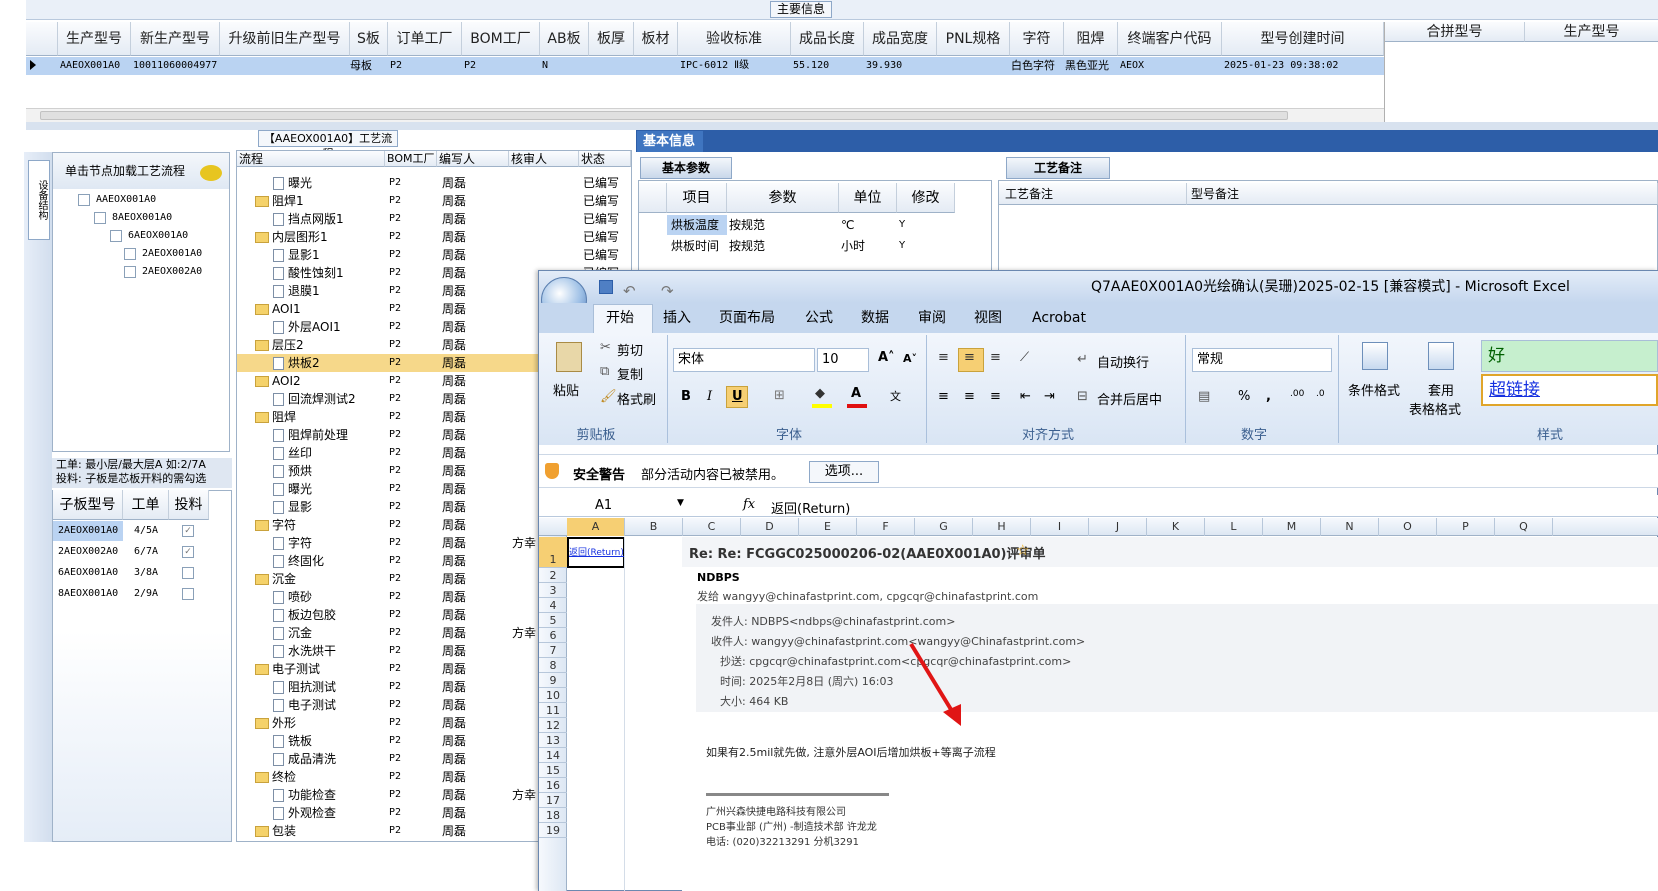 The height and width of the screenshot is (891, 1658). What do you see at coordinates (596, 527) in the screenshot?
I see `column-header: A` at bounding box center [596, 527].